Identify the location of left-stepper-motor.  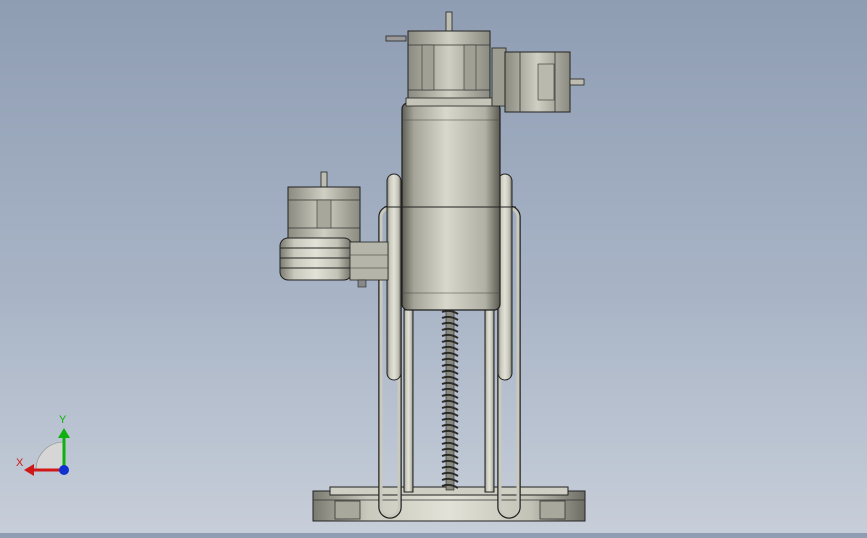
(324, 207).